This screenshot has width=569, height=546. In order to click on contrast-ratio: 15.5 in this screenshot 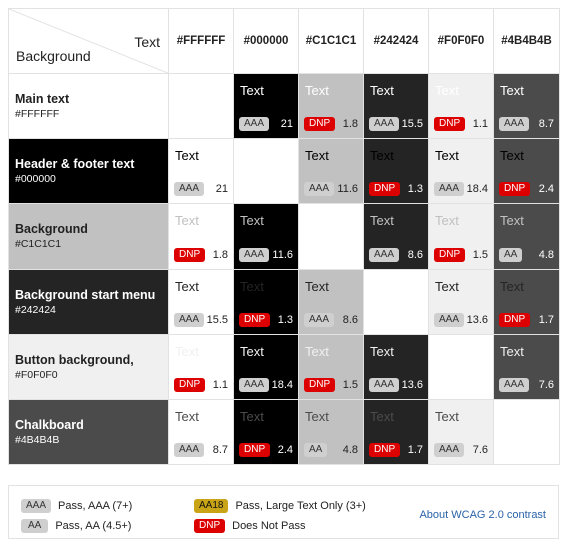, I will do `click(412, 124)`.